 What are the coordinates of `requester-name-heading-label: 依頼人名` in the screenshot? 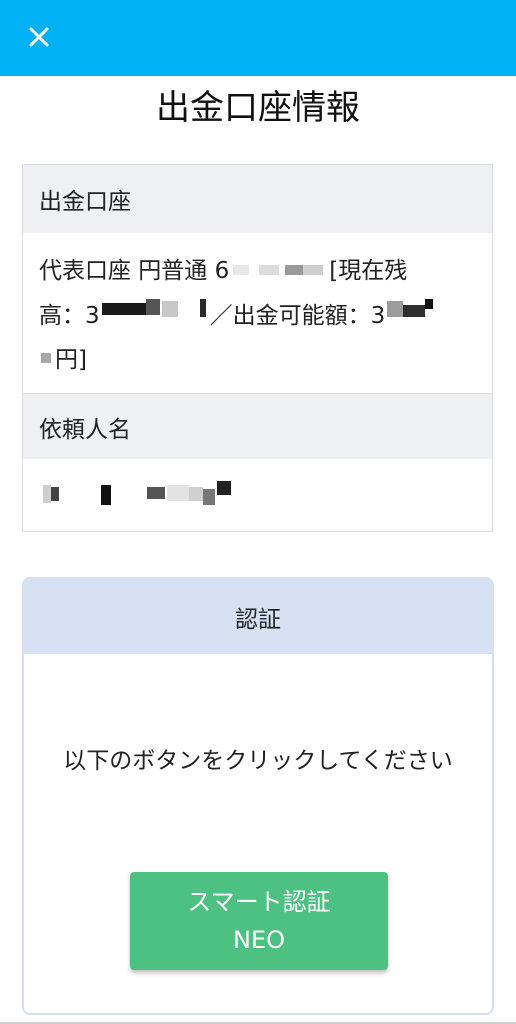 It's located at (85, 429).